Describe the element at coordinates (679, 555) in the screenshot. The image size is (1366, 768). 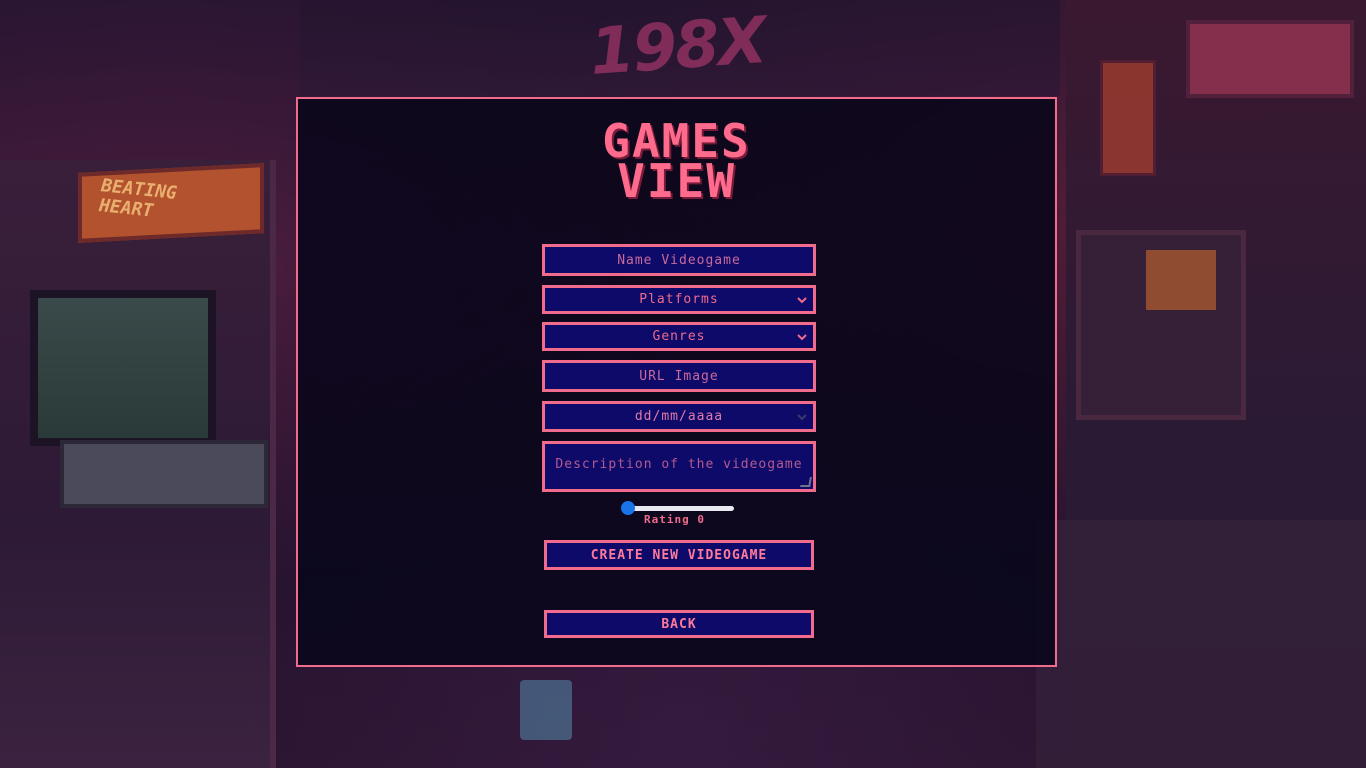
I see `create-videogame-button: CREATE NEW VIDEOGAME` at that location.